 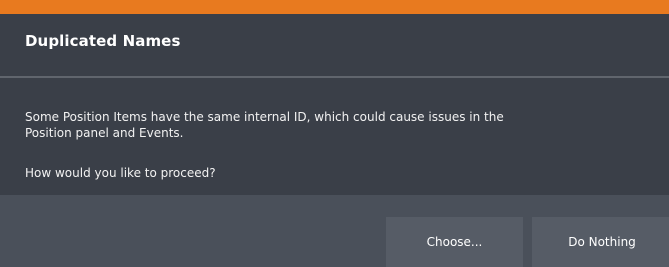 I want to click on dialog-question: How would you like to proceed?, so click(x=120, y=173).